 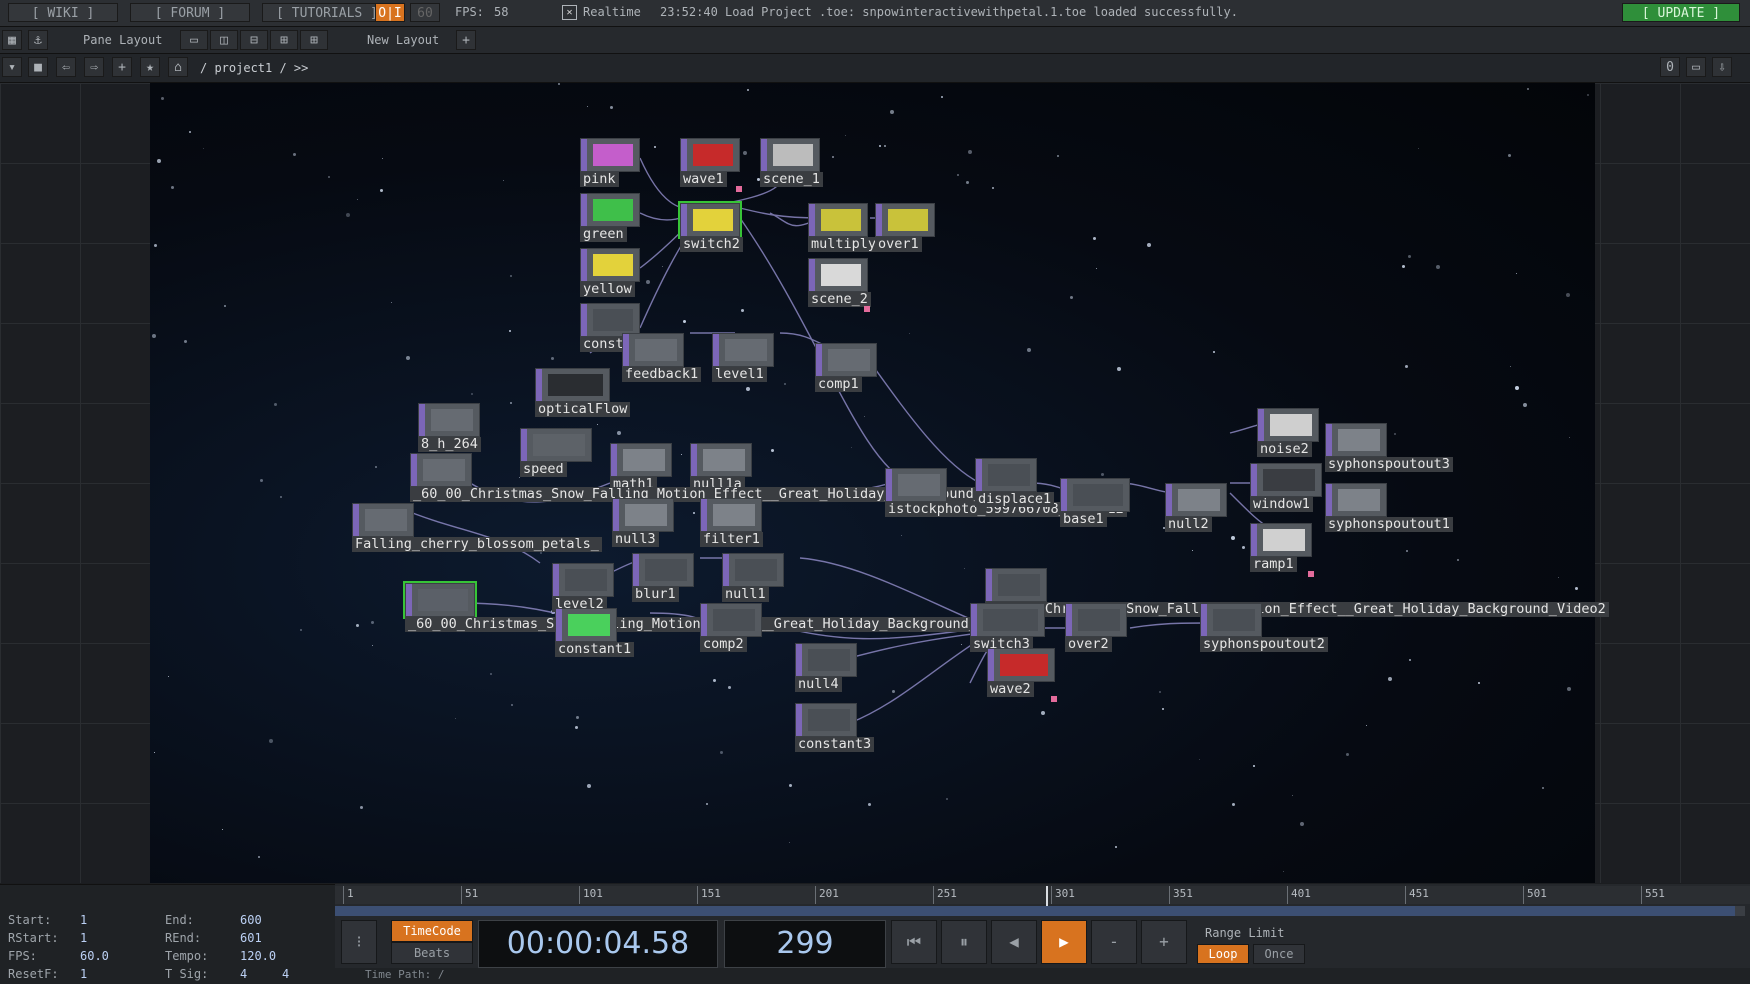 What do you see at coordinates (908, 220) in the screenshot?
I see `node-thumbnail` at bounding box center [908, 220].